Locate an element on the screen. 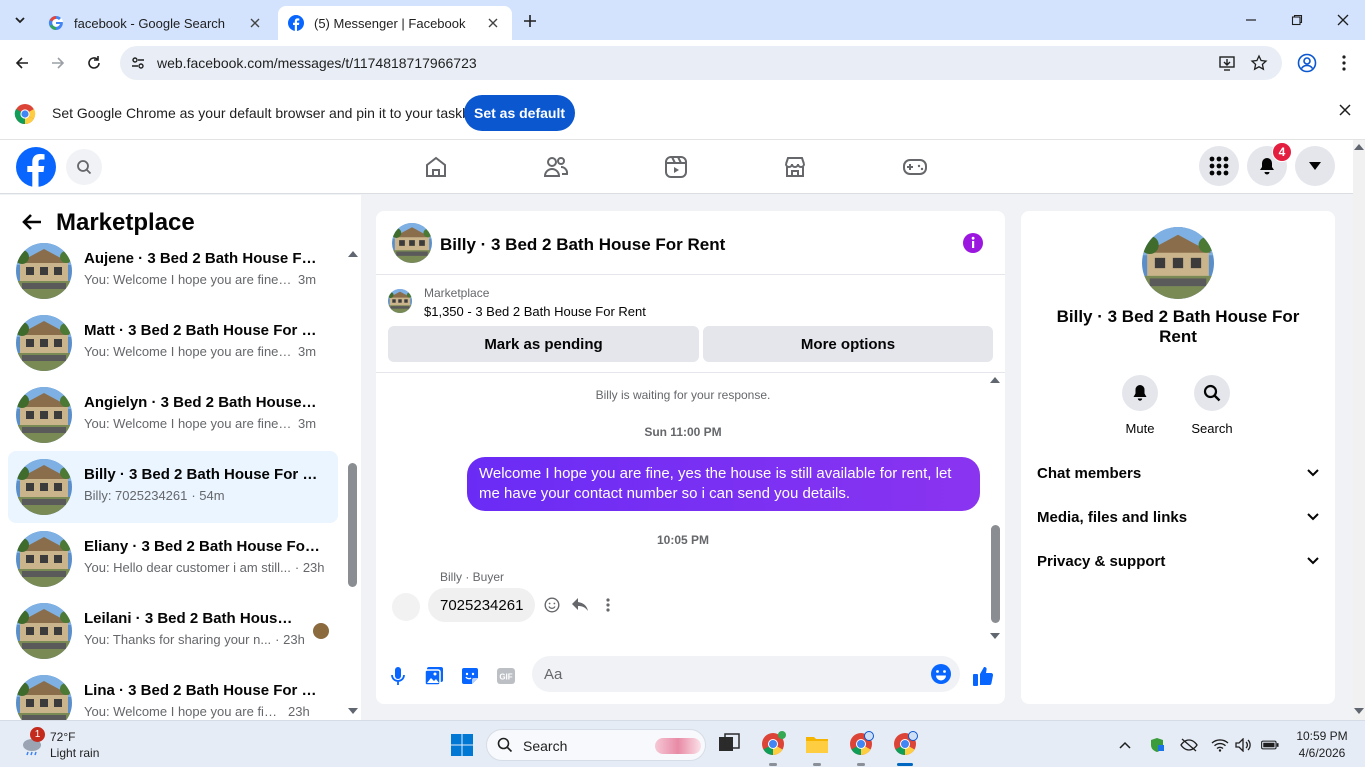  voice-clip-button is located at coordinates (398, 676).